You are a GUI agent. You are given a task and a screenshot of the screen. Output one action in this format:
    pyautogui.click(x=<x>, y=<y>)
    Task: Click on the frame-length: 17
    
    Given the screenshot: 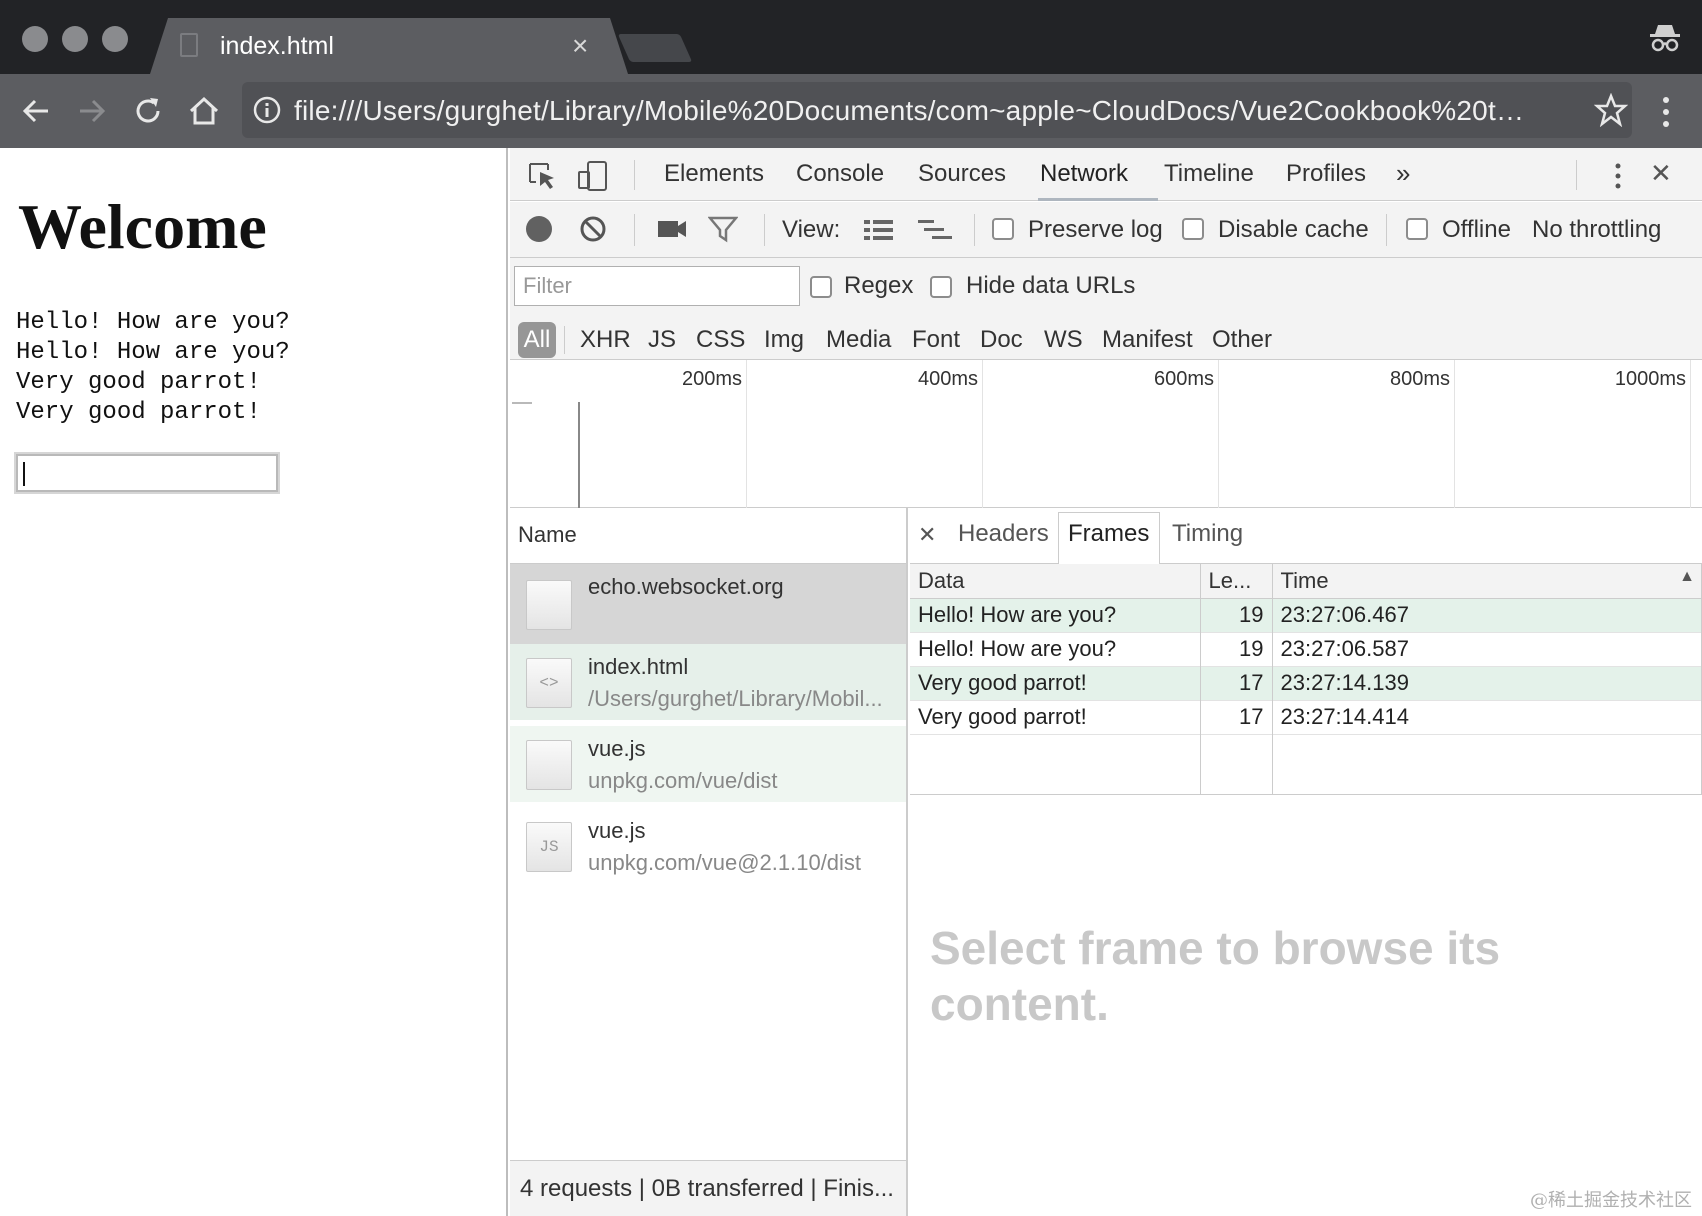 What is the action you would take?
    pyautogui.click(x=1236, y=716)
    